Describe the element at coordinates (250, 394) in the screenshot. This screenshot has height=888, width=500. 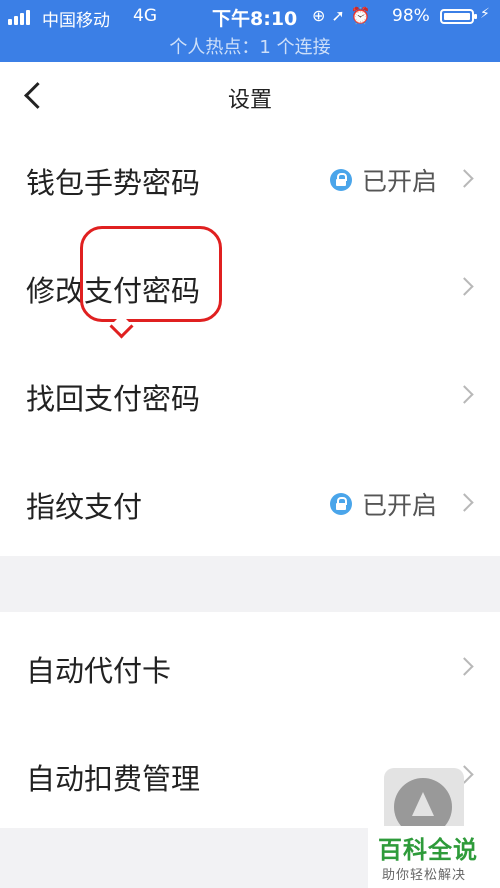
I see `list-item-recover-payment-password: 找回支付密码` at that location.